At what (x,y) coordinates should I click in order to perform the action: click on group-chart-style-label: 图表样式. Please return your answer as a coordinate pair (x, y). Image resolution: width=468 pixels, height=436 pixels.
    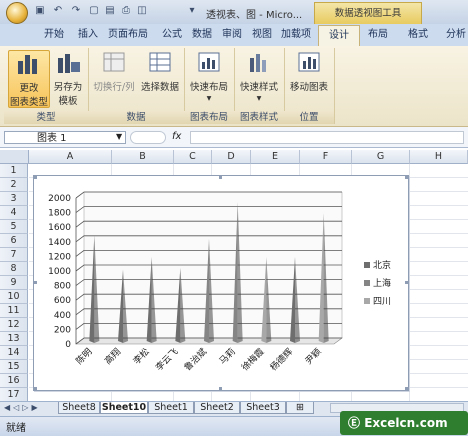
    Looking at the image, I should click on (259, 117).